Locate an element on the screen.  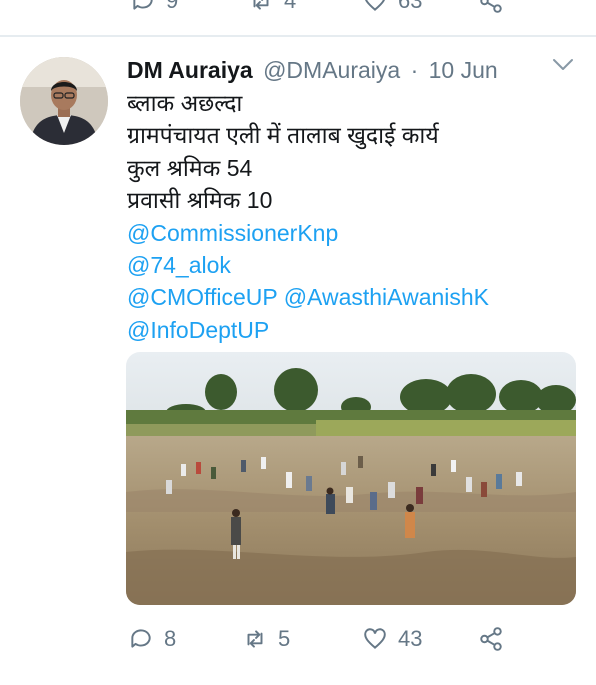
previous-reply-button: 9 is located at coordinates (154, 7).